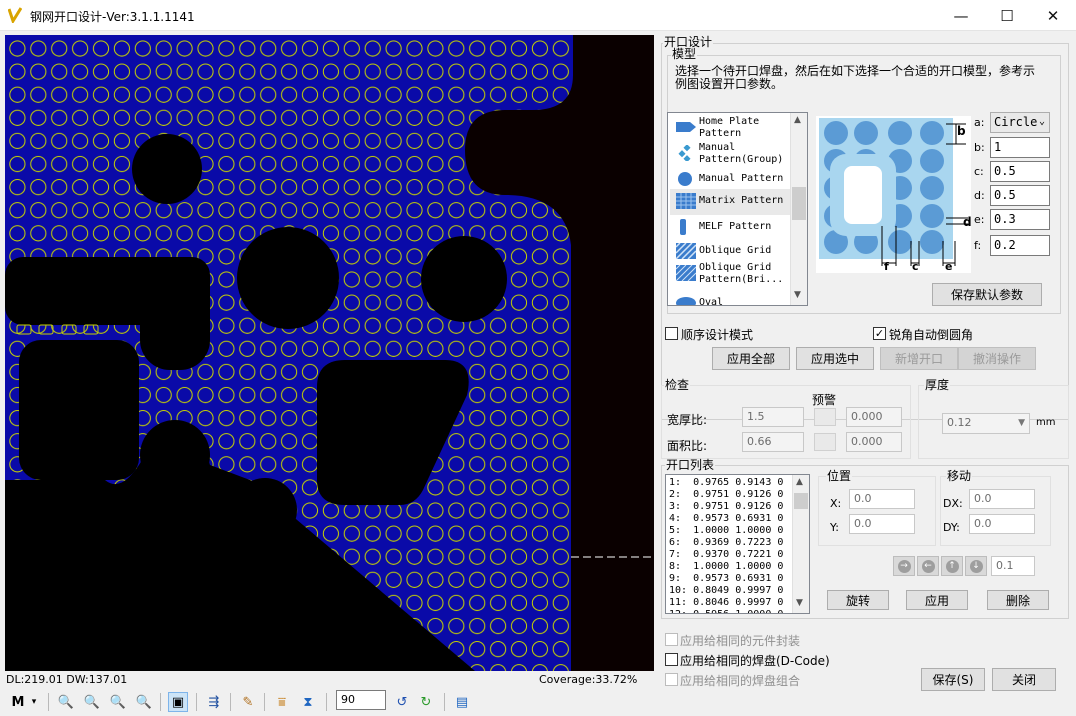  I want to click on param-b-input: 1, so click(1020, 147).